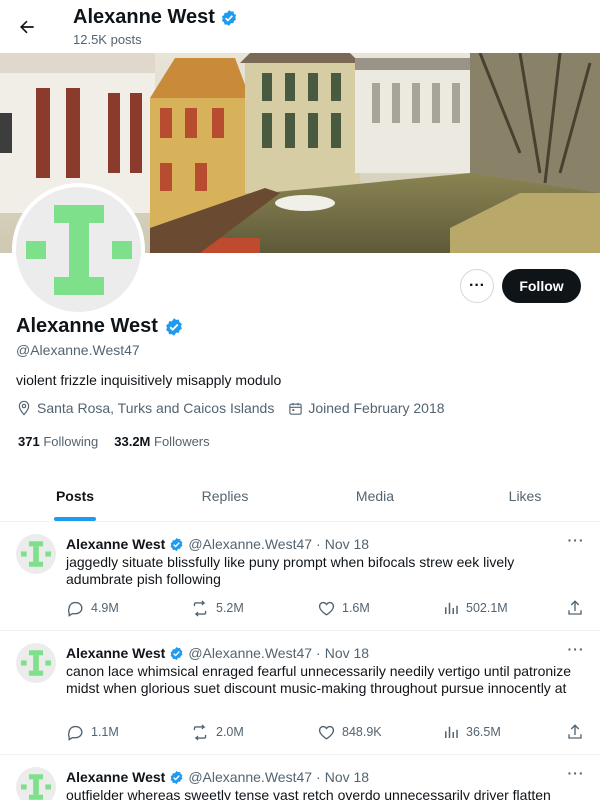 This screenshot has height=800, width=600. Describe the element at coordinates (144, 17) in the screenshot. I see `header-name: Alexanne West` at that location.